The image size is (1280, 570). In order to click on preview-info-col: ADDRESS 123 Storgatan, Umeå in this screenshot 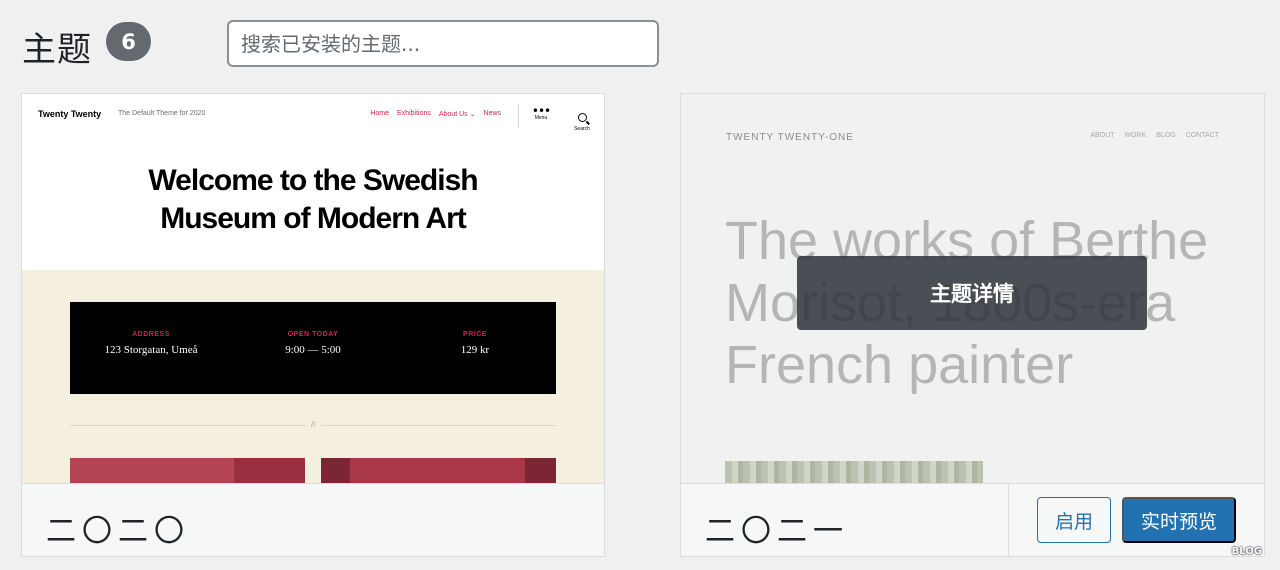, I will do `click(151, 348)`.